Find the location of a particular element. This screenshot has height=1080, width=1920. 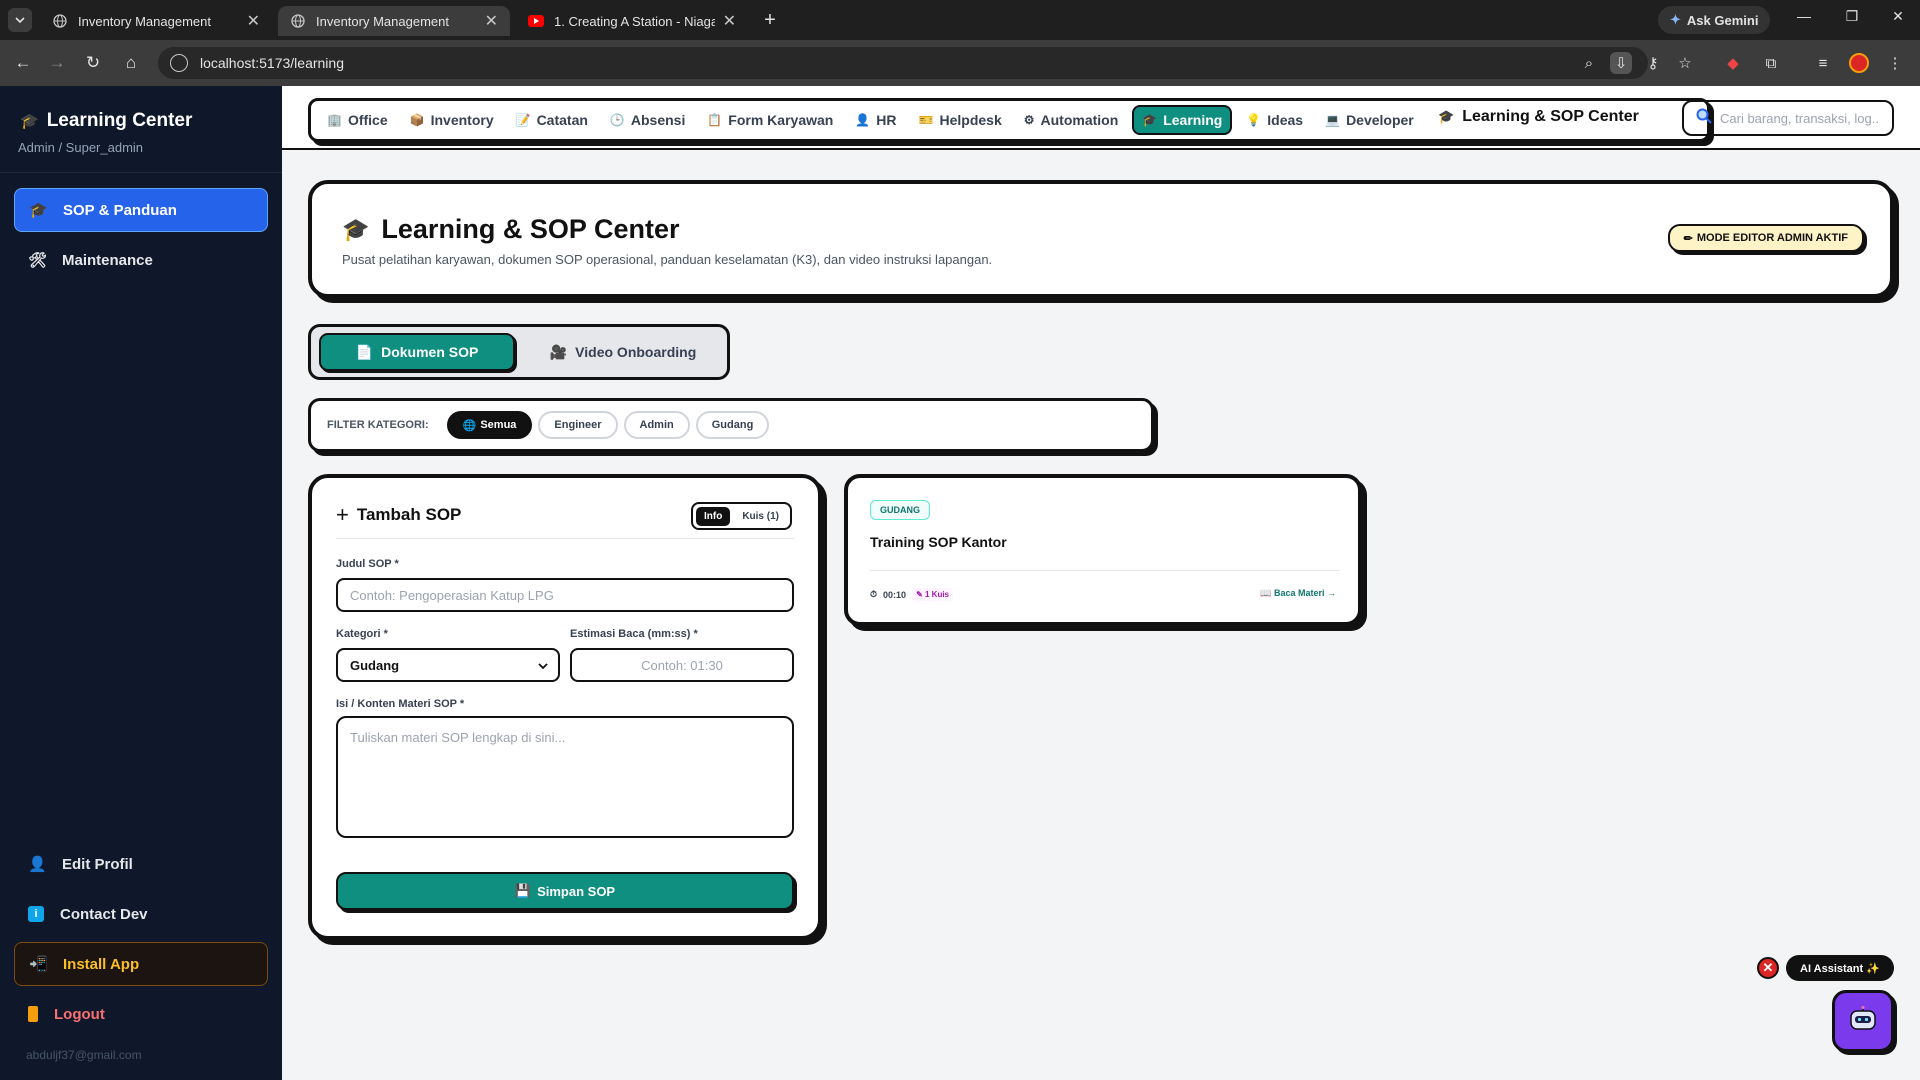

site-info-icon is located at coordinates (179, 63).